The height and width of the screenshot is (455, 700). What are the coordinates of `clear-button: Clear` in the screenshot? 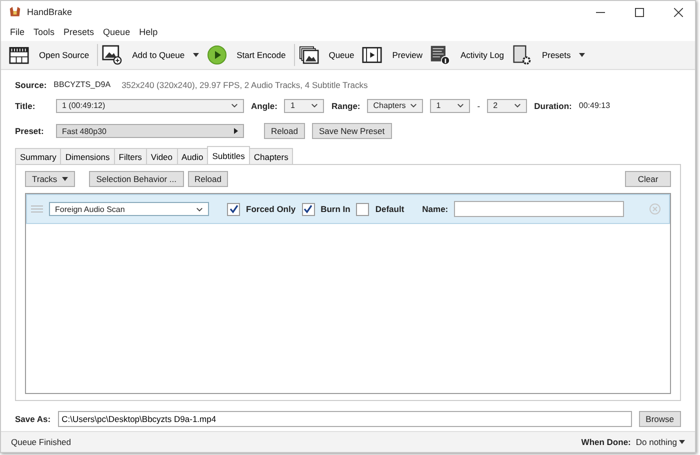 It's located at (648, 179).